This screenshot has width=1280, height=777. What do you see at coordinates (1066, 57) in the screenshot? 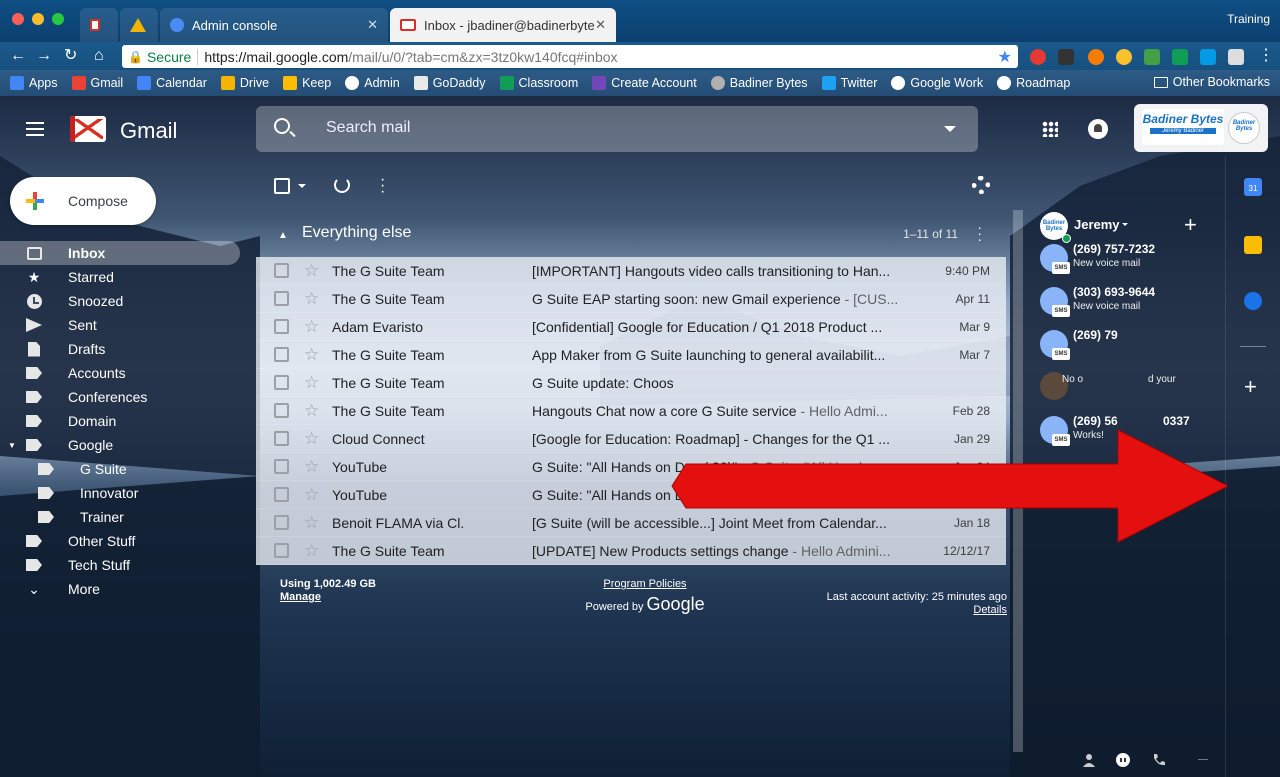
I see `extension-qr-icon` at bounding box center [1066, 57].